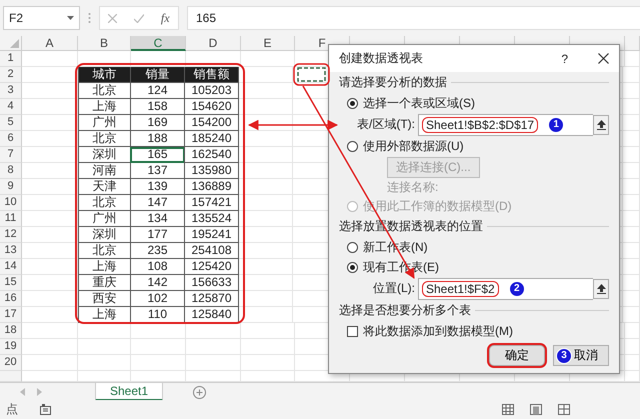 This screenshot has width=640, height=419. I want to click on row-header: 16, so click(11, 299).